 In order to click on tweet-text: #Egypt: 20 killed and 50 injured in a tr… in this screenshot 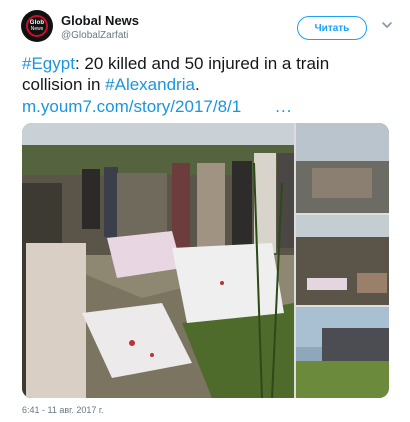, I will do `click(207, 74)`.